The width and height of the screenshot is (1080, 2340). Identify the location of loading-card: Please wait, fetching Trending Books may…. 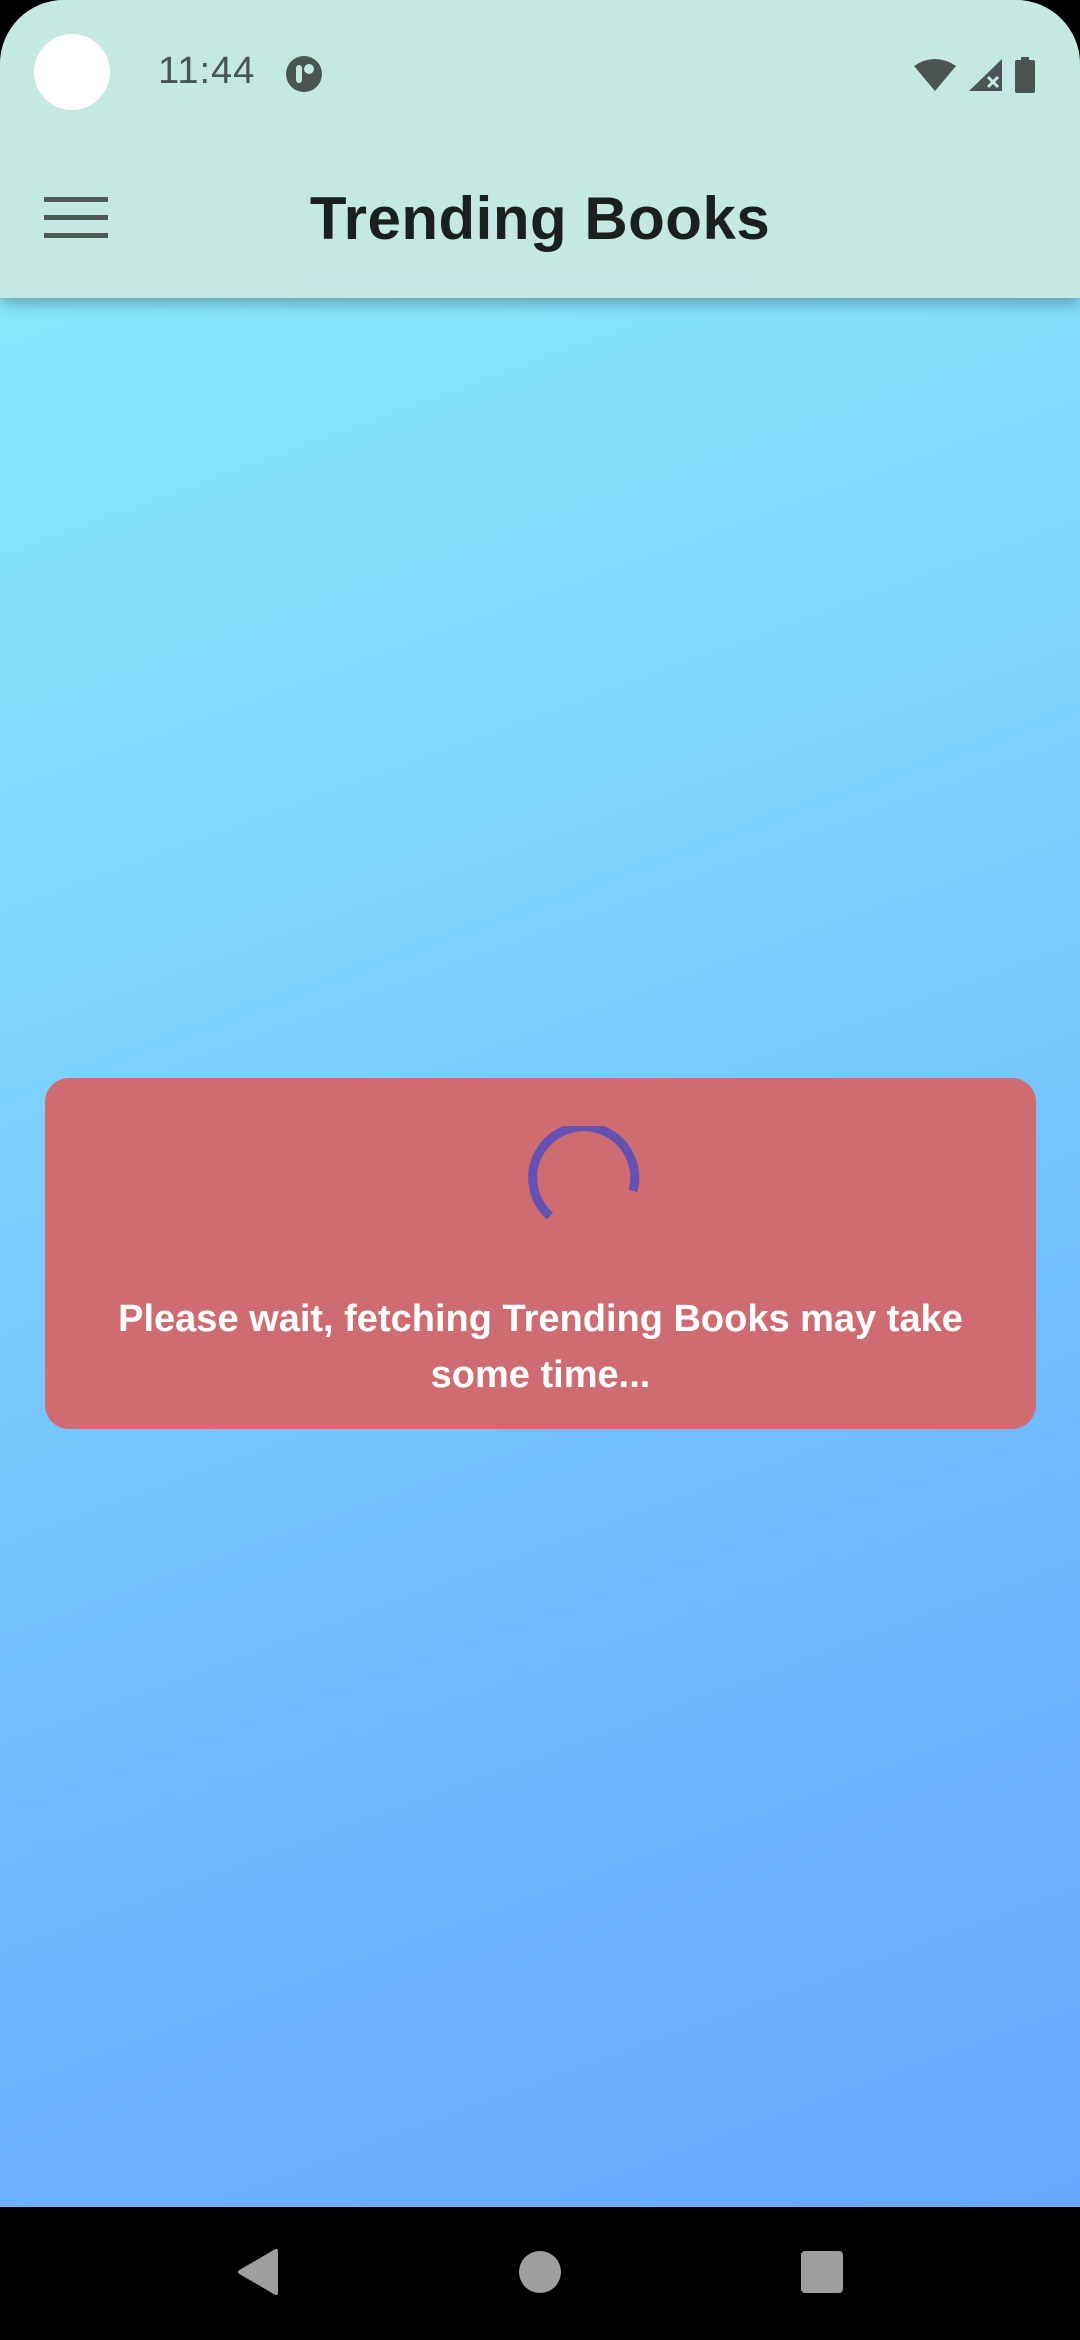
(540, 1253).